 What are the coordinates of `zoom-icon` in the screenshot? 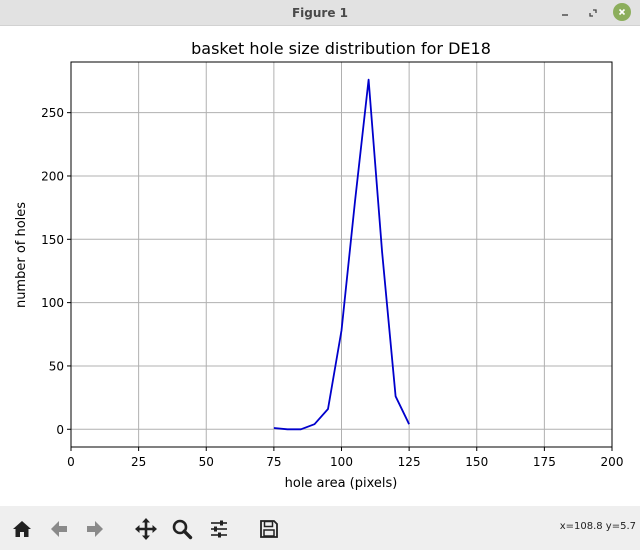 It's located at (182, 529).